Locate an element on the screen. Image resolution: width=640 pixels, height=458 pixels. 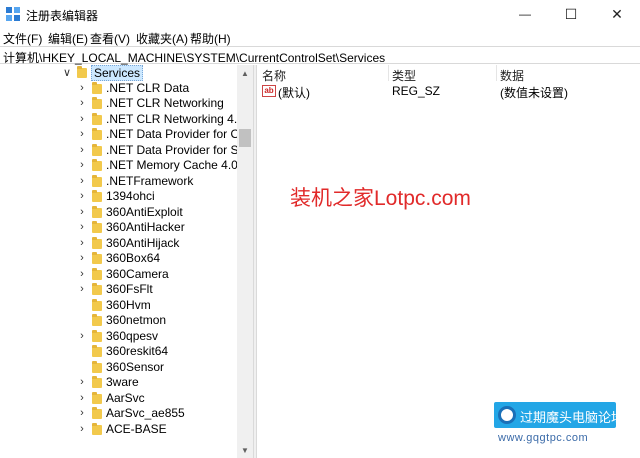
column-header-data: 数据 is located at coordinates (512, 75).